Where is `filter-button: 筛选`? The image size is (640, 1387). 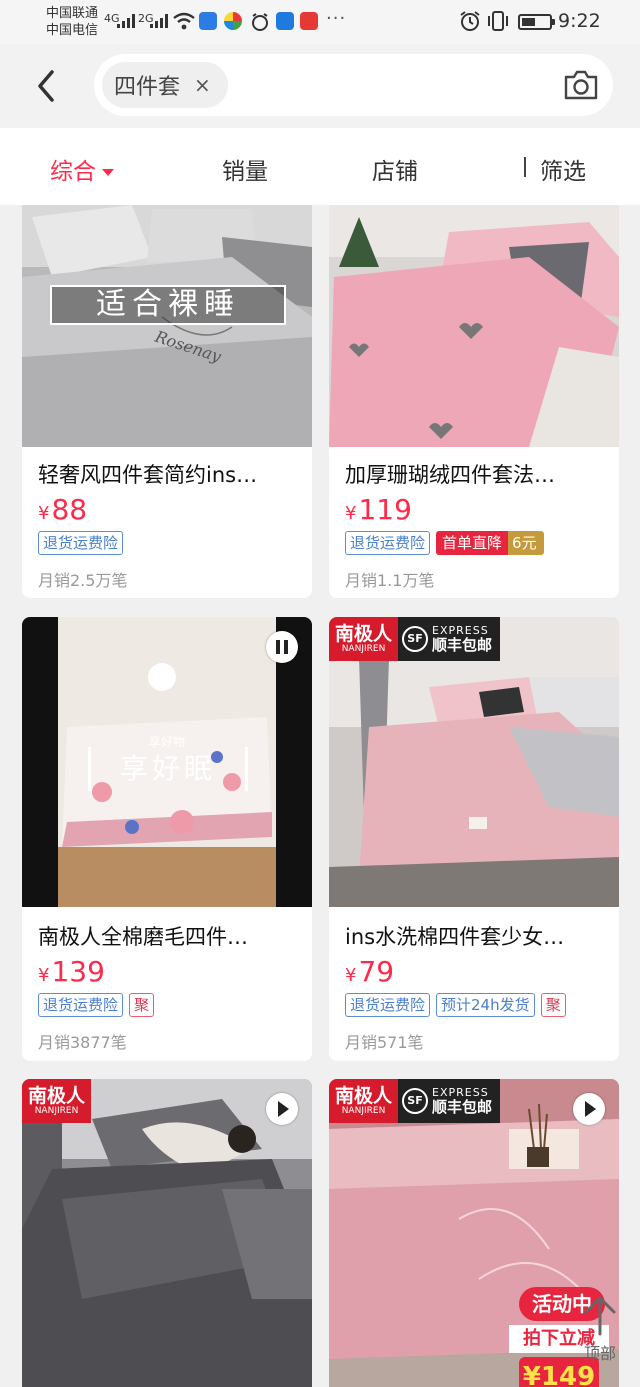
filter-button: 筛选 is located at coordinates (563, 169).